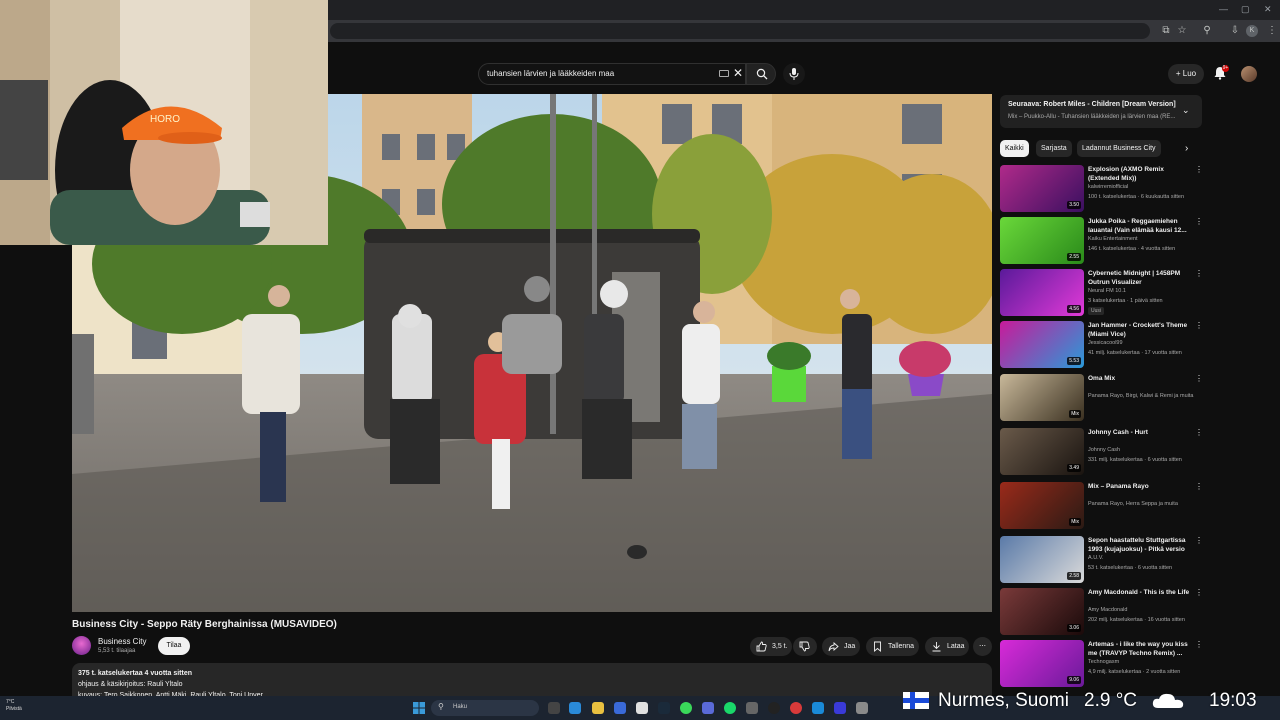 Image resolution: width=1280 pixels, height=720 pixels. I want to click on recommendation-title: Explosion (AXMO Remix (Extended Mix)), so click(1140, 174).